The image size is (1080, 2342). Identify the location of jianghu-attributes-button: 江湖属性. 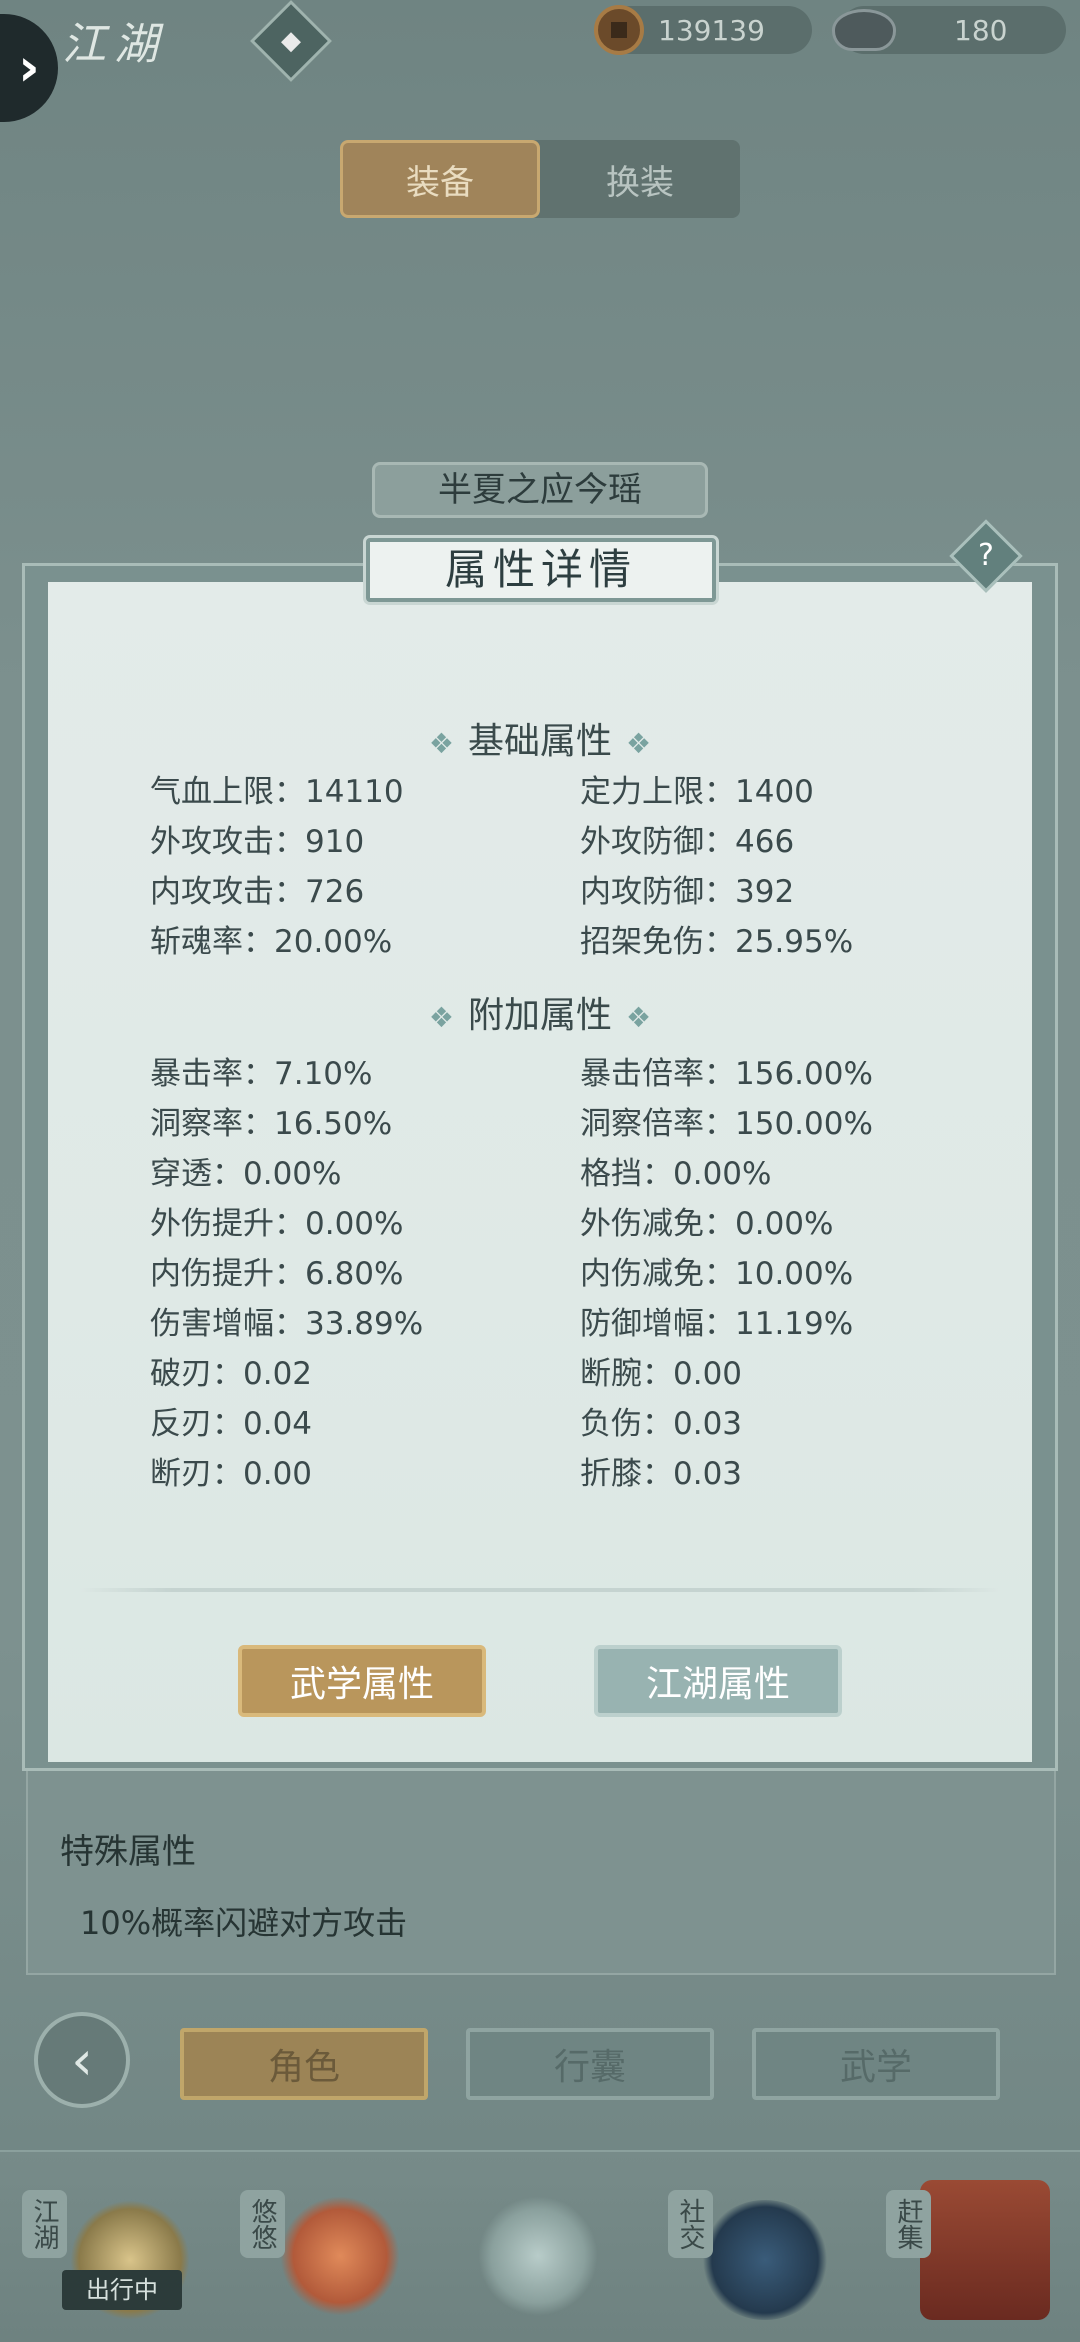
(718, 1681).